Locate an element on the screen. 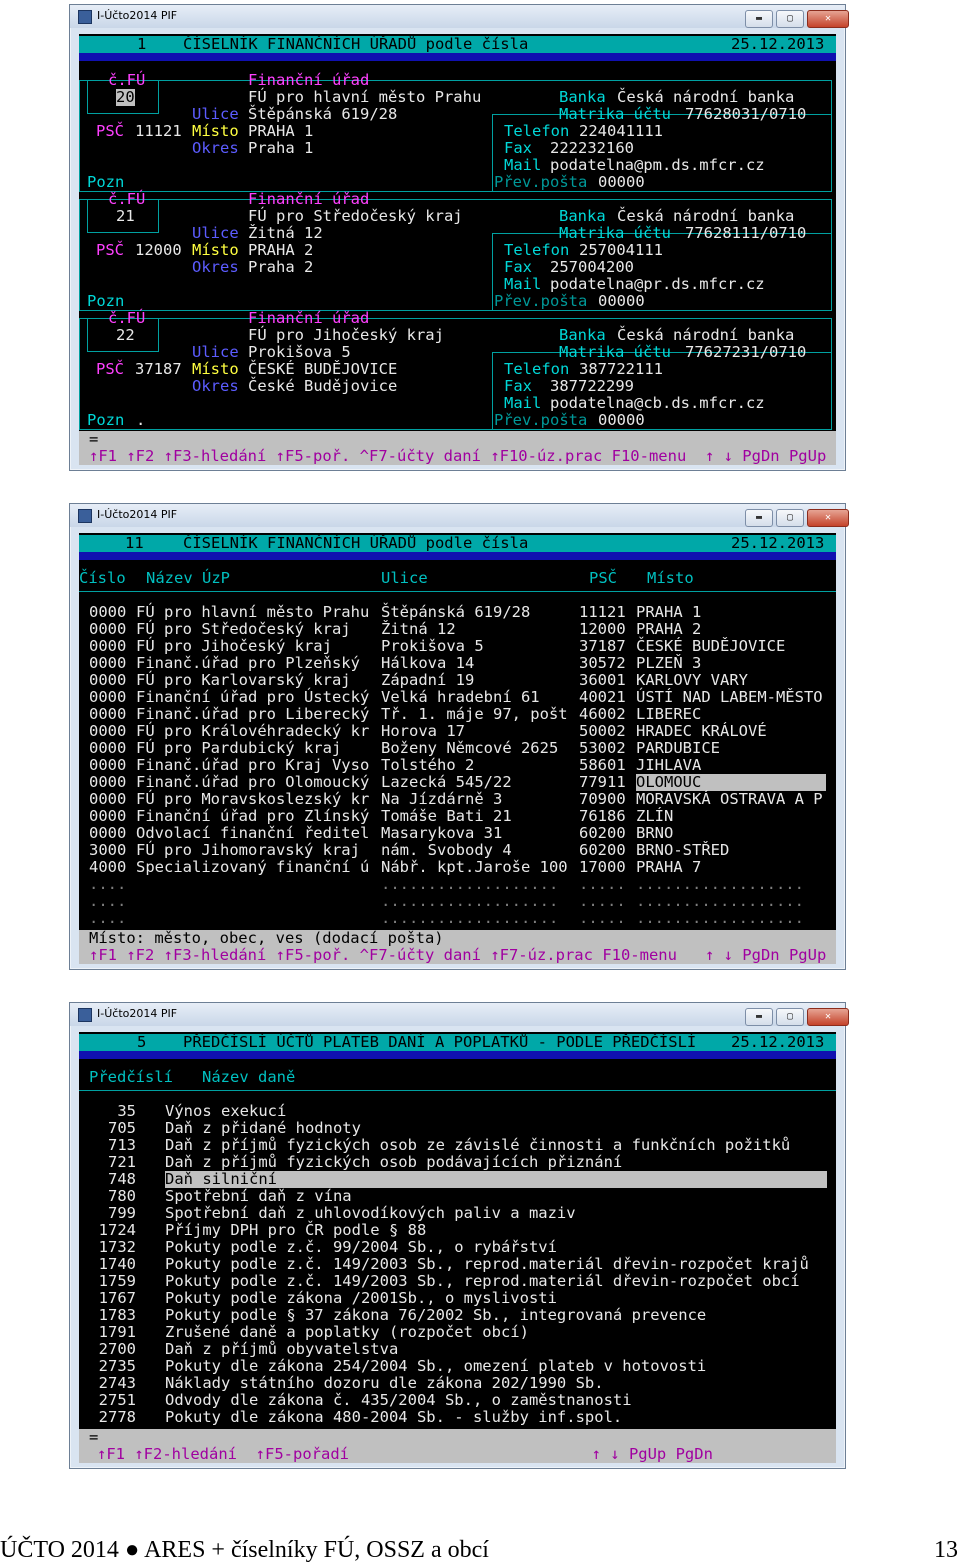 The width and height of the screenshot is (960, 1568). function-key: ↑F7-úz.prac is located at coordinates (541, 955).